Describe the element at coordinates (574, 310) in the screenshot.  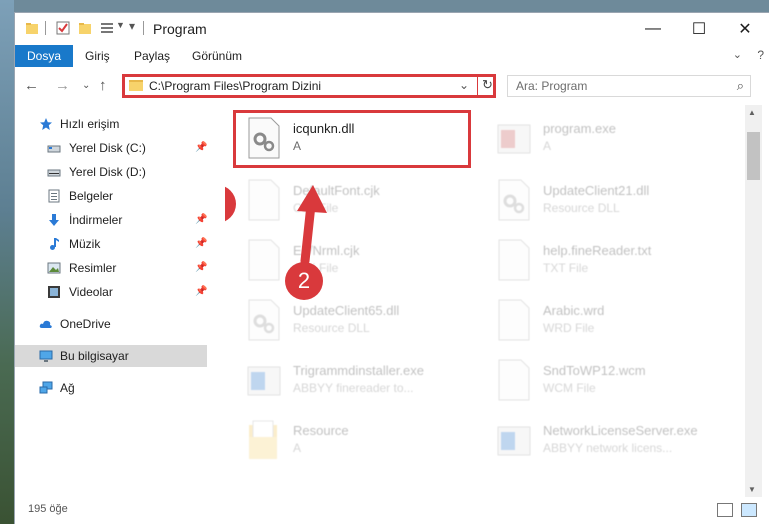
I see `file-name: Arabic.wrd` at that location.